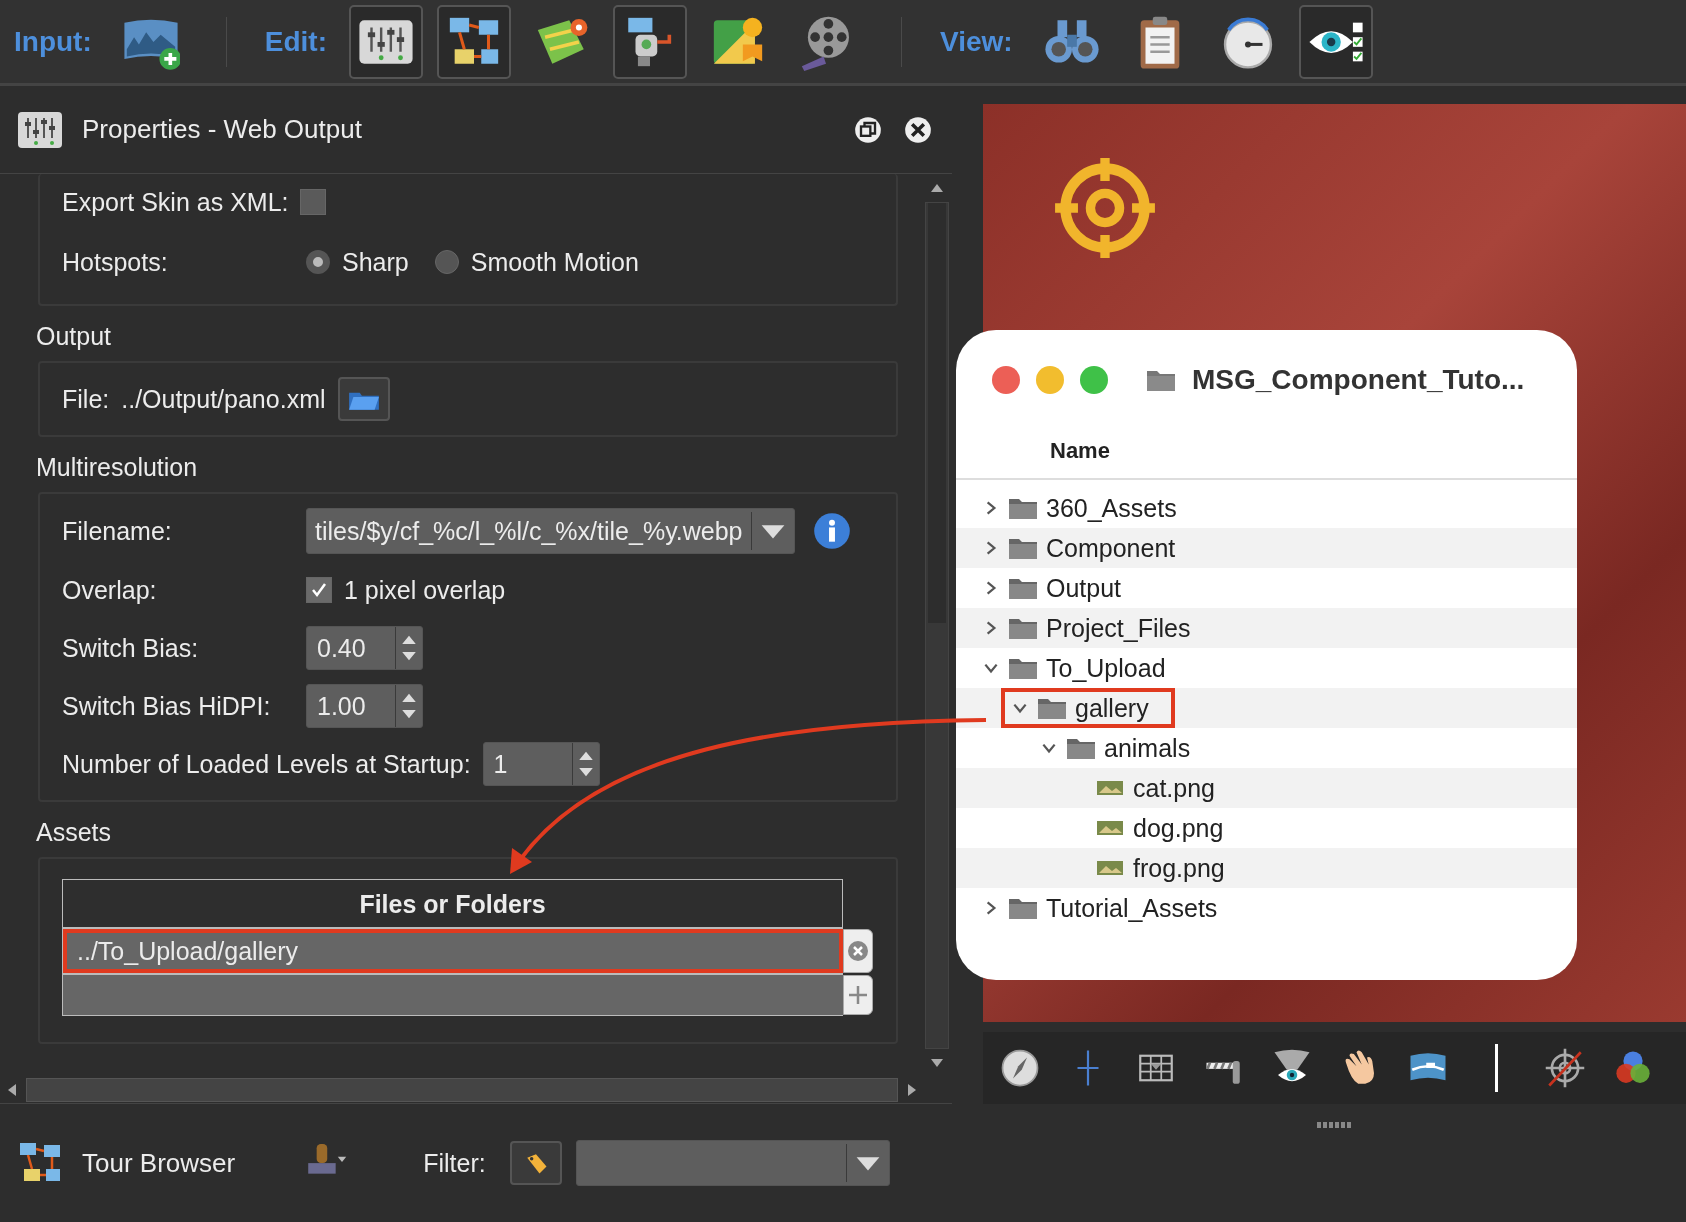 This screenshot has height=1222, width=1686. What do you see at coordinates (295, 41) in the screenshot?
I see `toolbar-label: Edit:` at bounding box center [295, 41].